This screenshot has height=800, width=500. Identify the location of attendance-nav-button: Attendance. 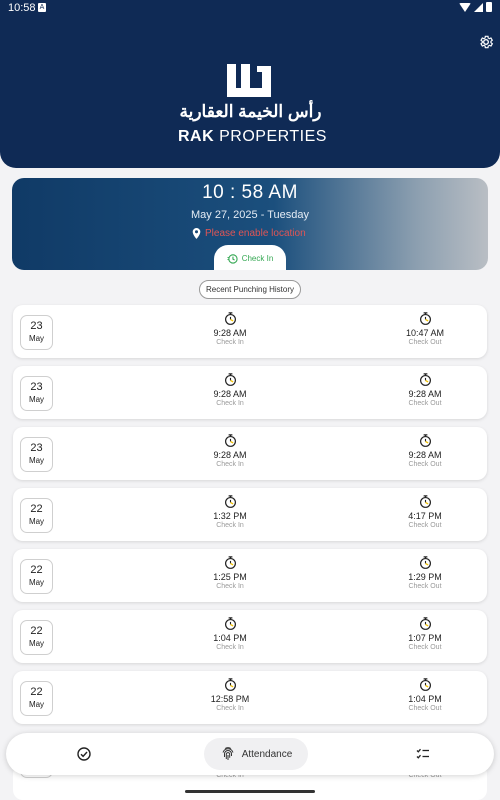
(256, 754).